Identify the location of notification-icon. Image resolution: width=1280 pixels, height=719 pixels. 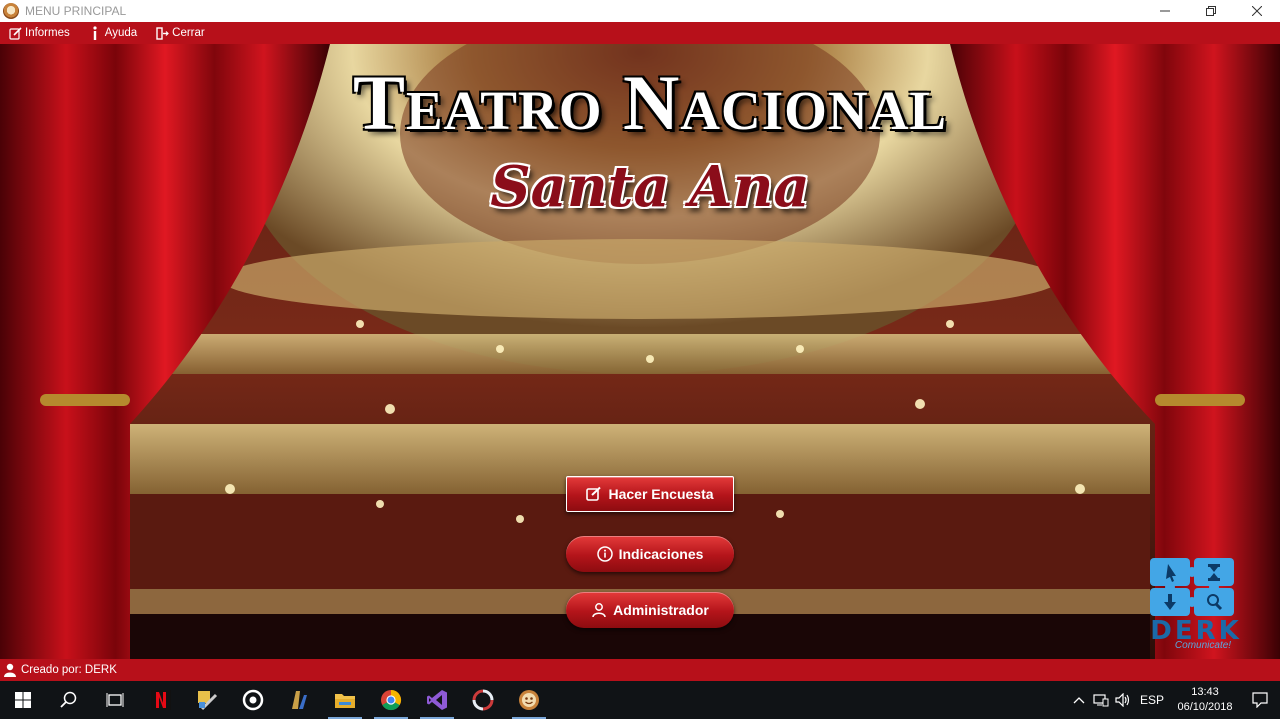
(1260, 700).